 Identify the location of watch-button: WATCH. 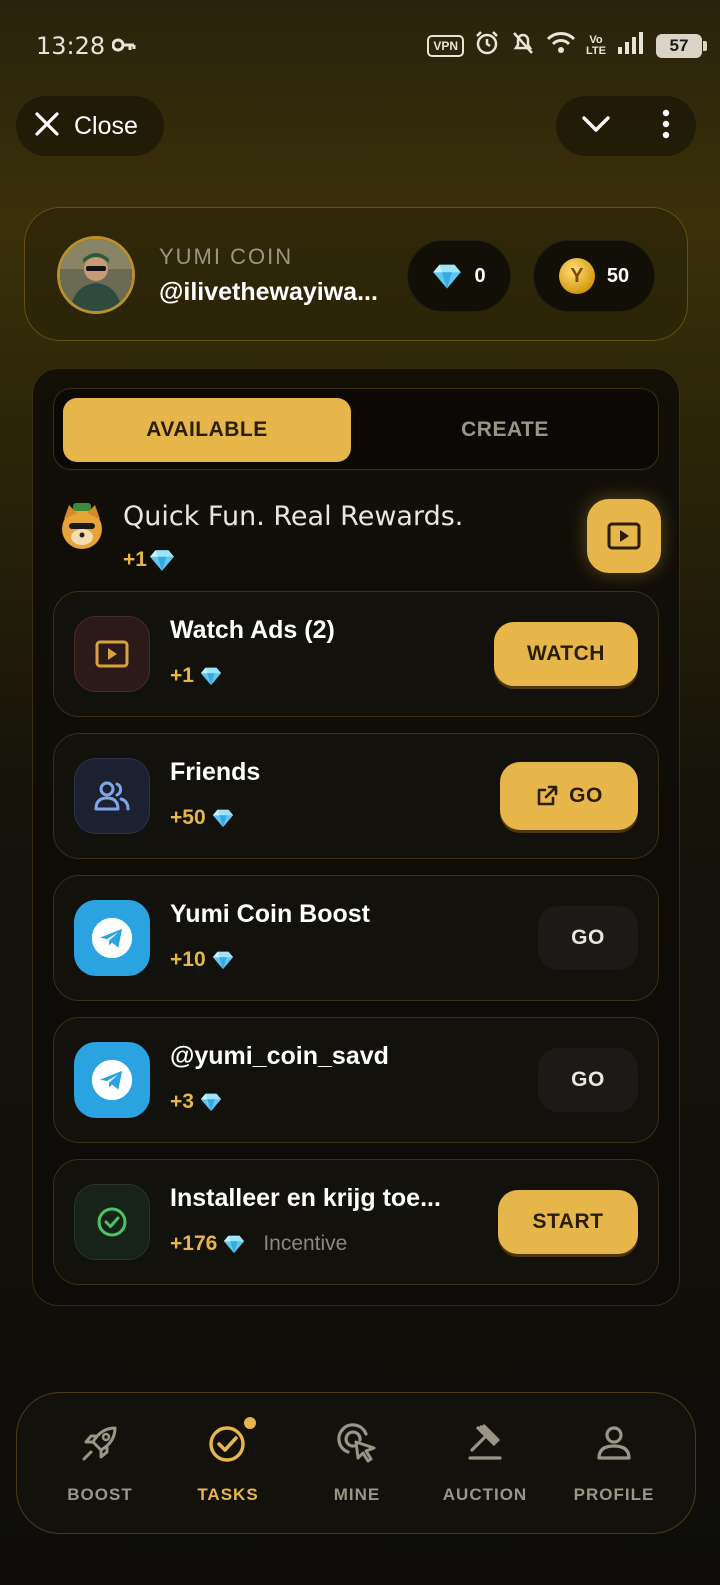
(566, 654).